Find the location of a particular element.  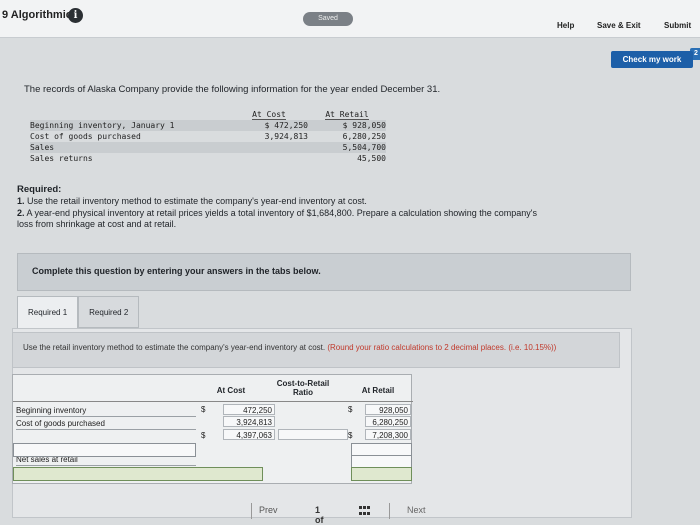

answer-tabs: Required 1 Required 2 is located at coordinates (78, 312).